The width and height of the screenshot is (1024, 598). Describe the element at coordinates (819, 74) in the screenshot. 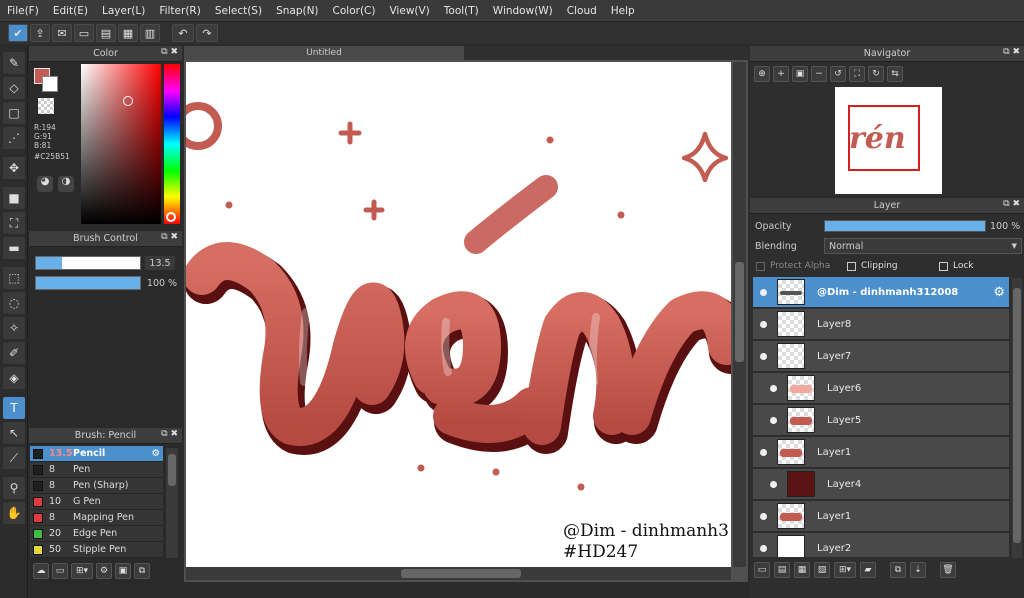

I see `zoom-out-icon: −` at that location.